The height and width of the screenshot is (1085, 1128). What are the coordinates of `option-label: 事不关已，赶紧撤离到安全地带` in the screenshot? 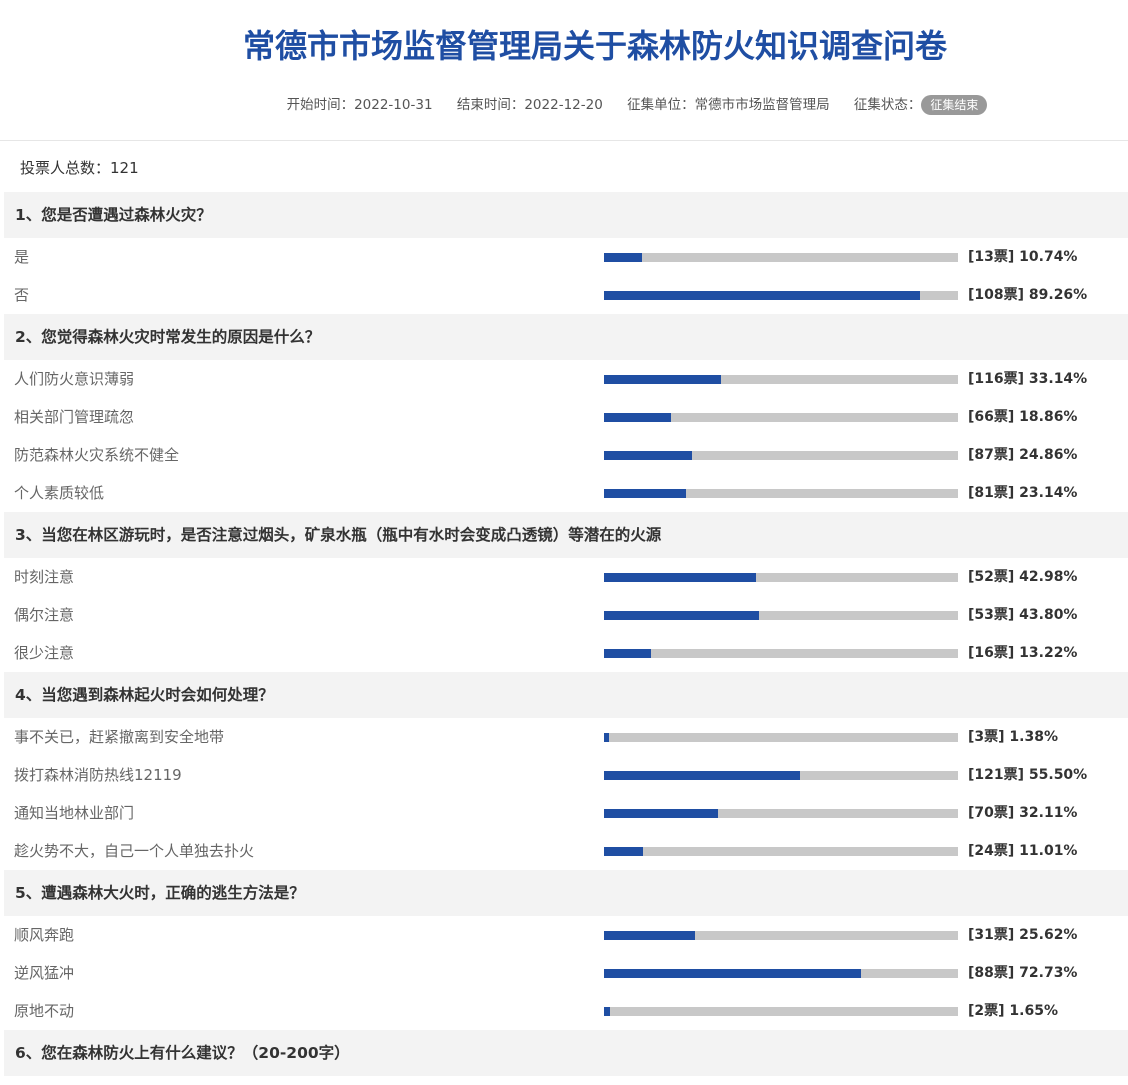 It's located at (119, 737).